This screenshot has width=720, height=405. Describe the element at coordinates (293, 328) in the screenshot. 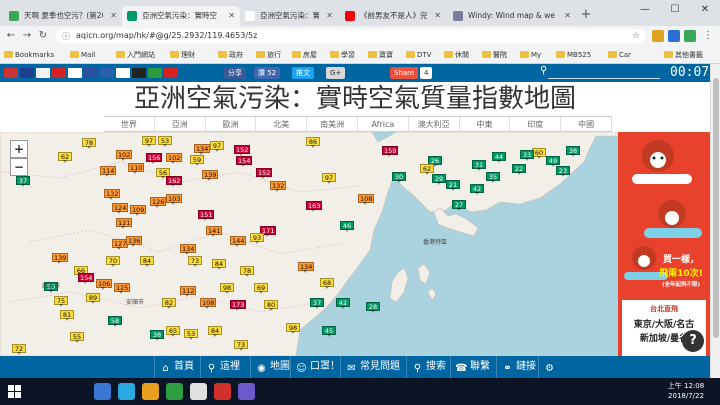

I see `aqi-marker: 98` at that location.